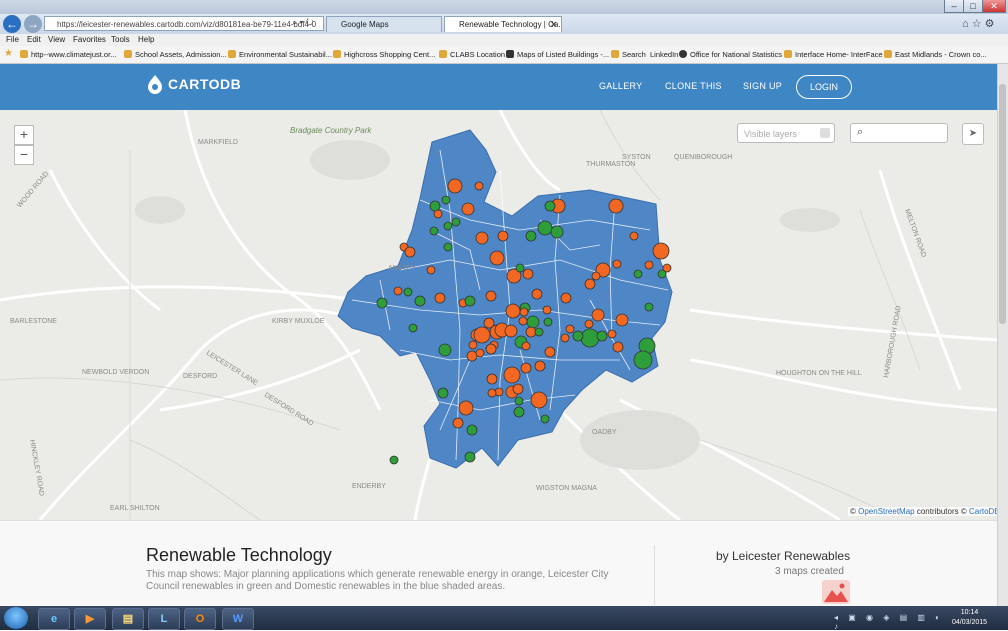 The width and height of the screenshot is (1008, 631). I want to click on tab-renewable-technology: Renewable Technology | Ca... ✕, so click(503, 24).